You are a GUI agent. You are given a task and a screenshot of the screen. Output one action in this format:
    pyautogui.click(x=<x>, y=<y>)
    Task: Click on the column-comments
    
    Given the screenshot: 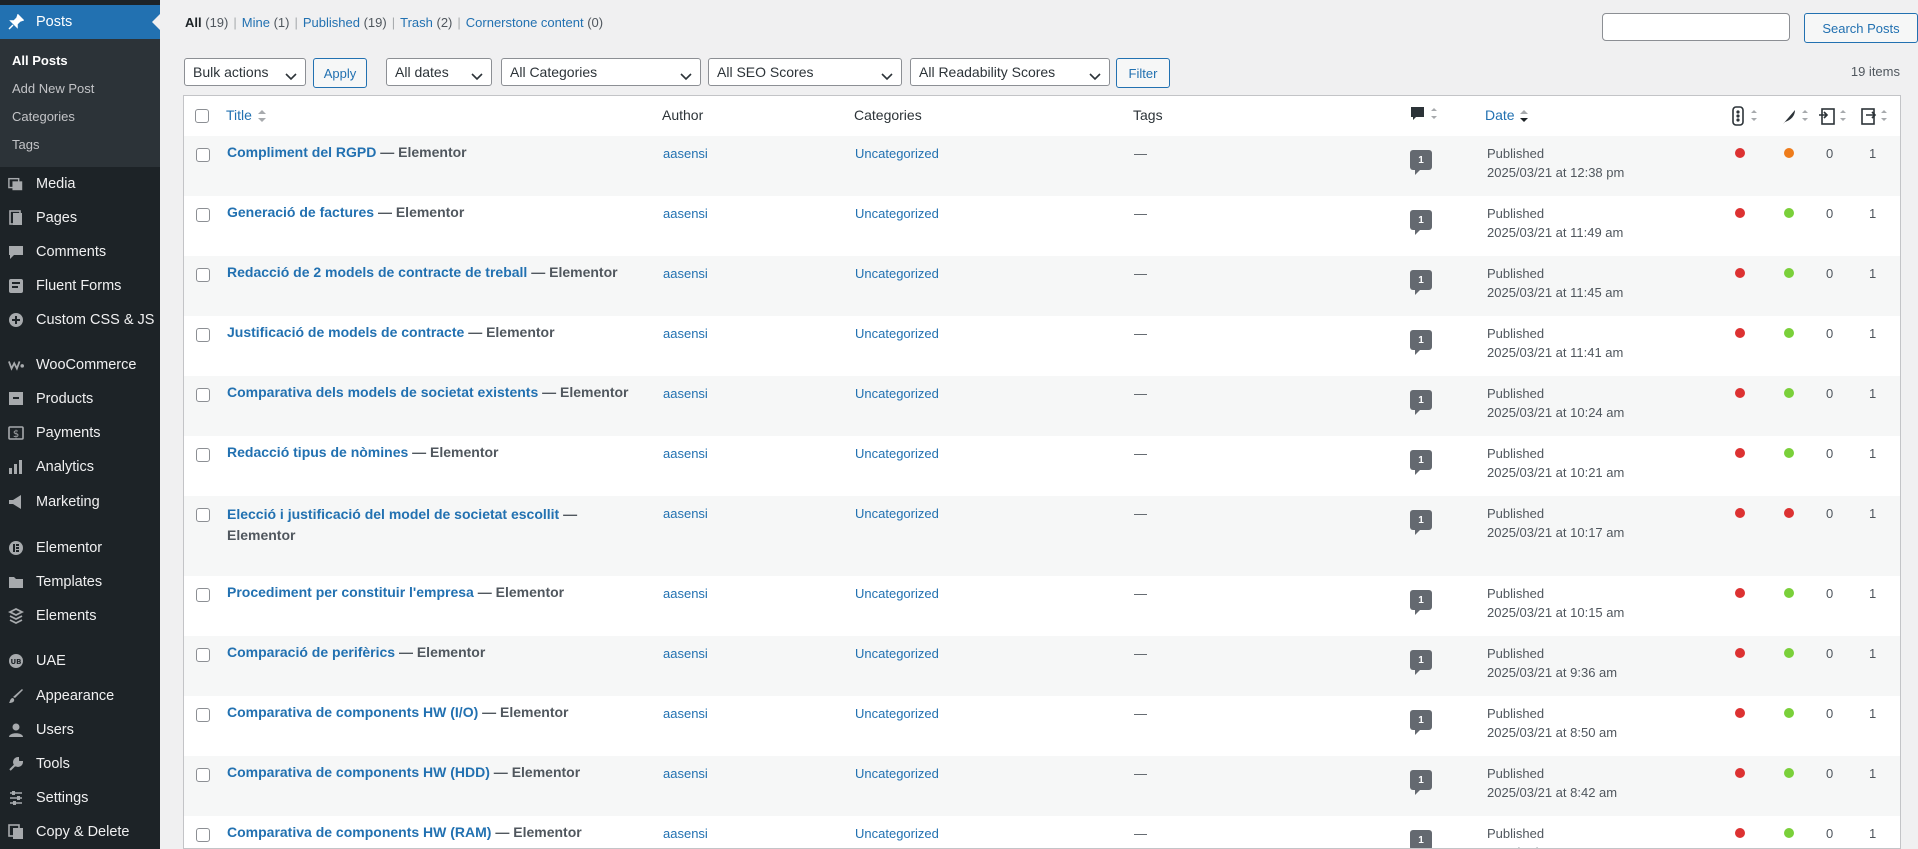 What is the action you would take?
    pyautogui.click(x=1424, y=116)
    